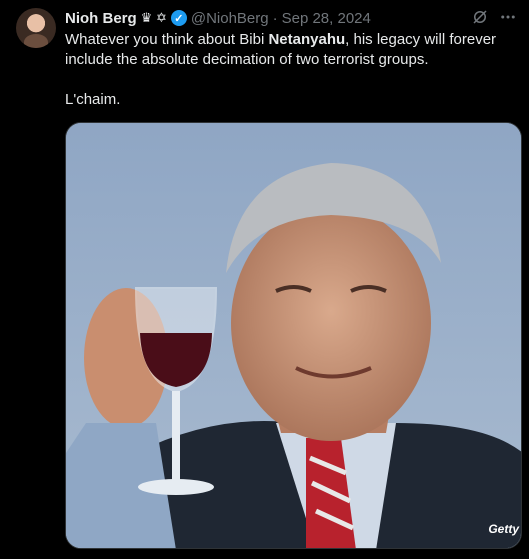 This screenshot has width=529, height=559. Describe the element at coordinates (230, 18) in the screenshot. I see `author-handle: @NiohBerg` at that location.